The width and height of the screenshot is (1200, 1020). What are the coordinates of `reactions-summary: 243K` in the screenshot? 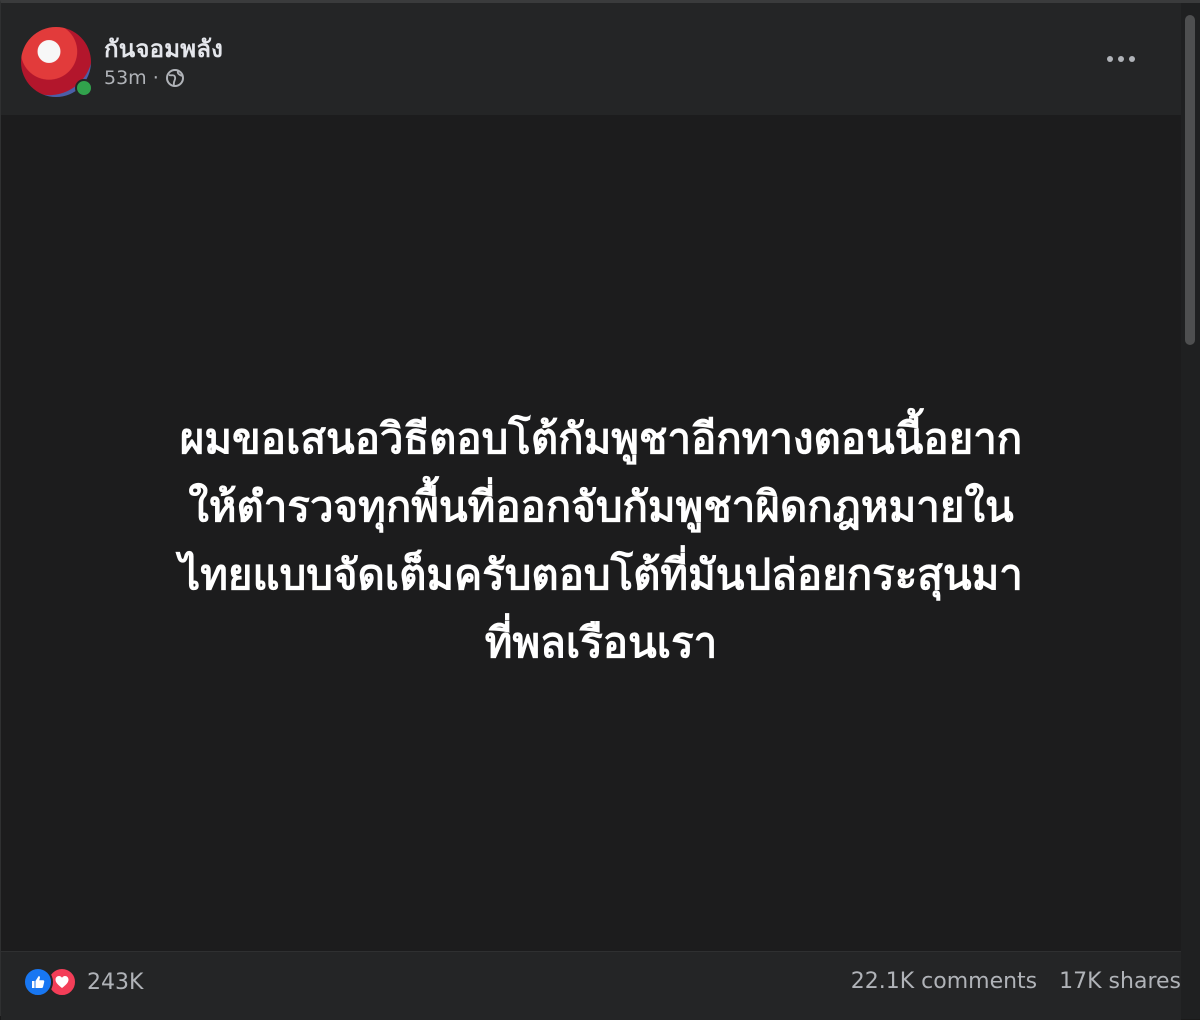 It's located at (83, 982).